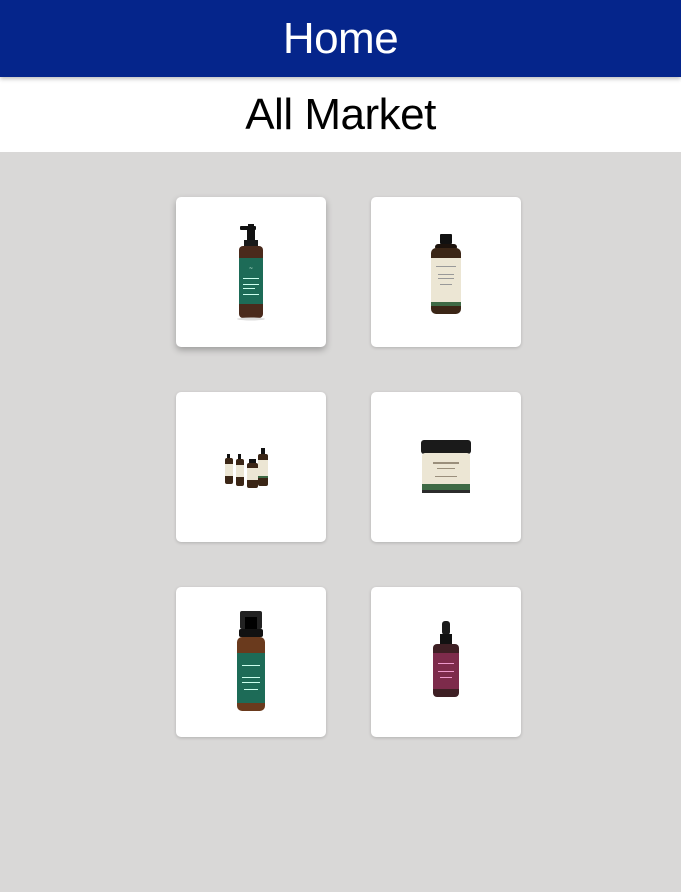 The image size is (681, 892). I want to click on app-bar: Home, so click(340, 38).